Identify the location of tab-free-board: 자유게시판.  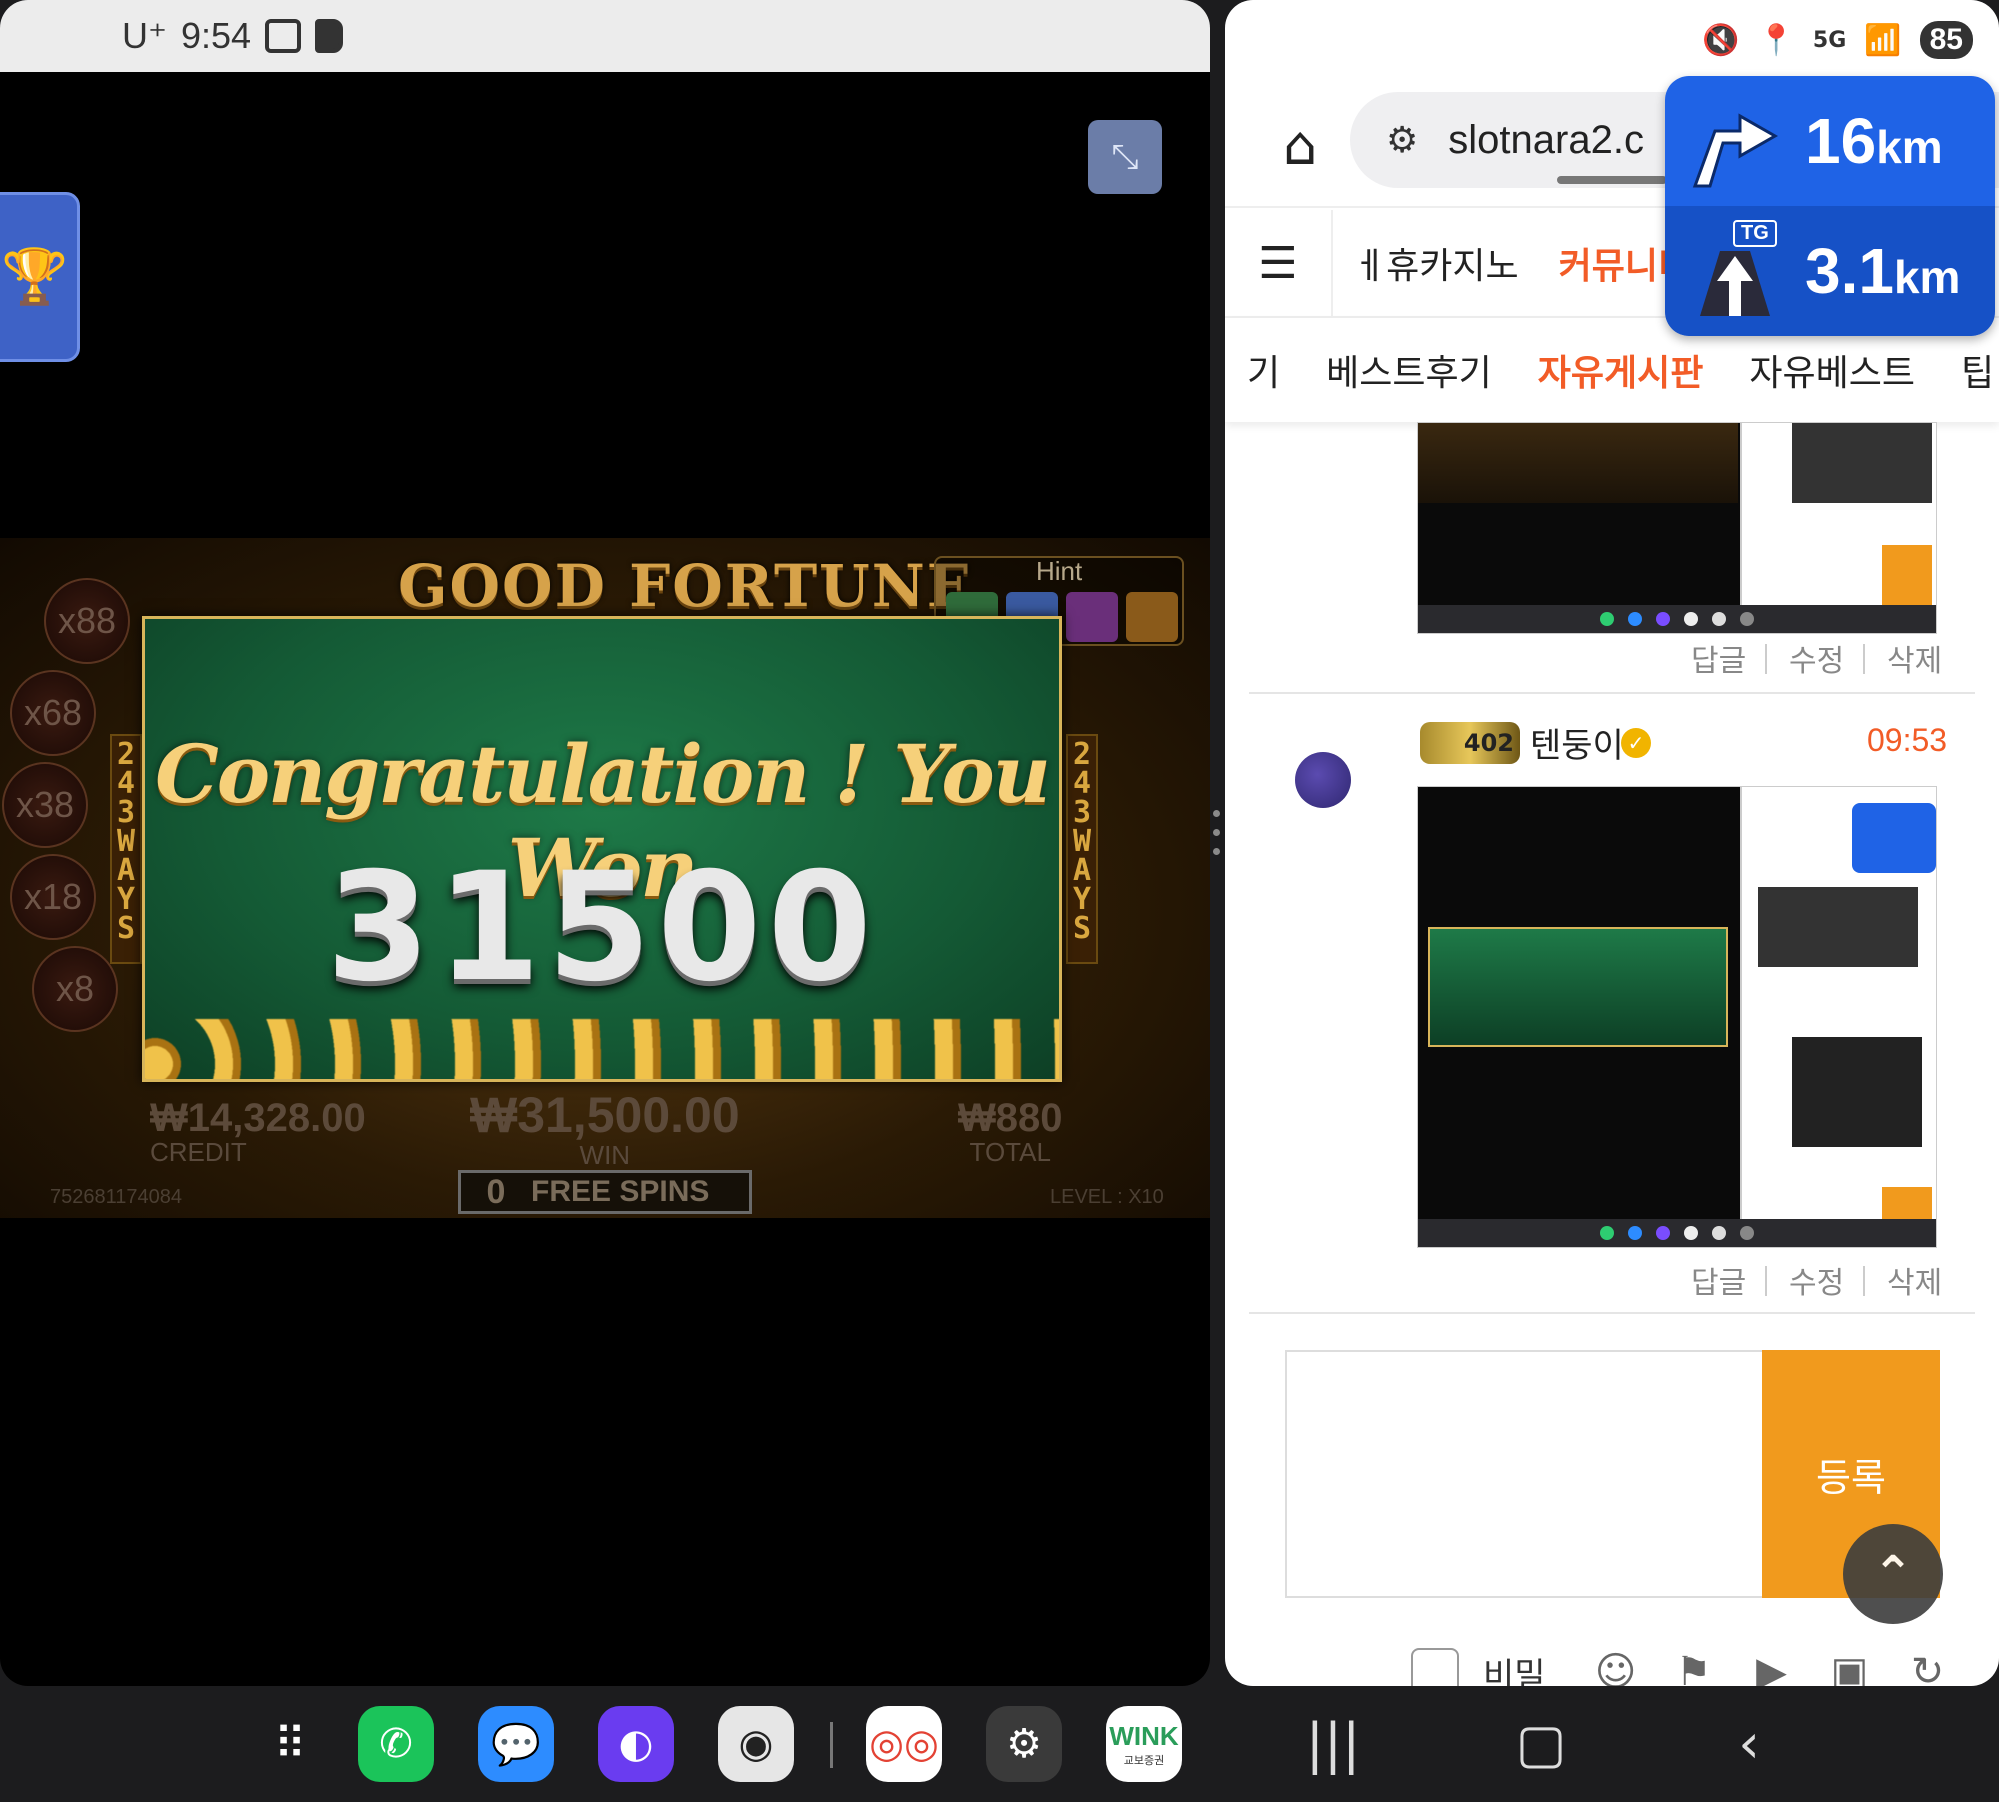
(1621, 370).